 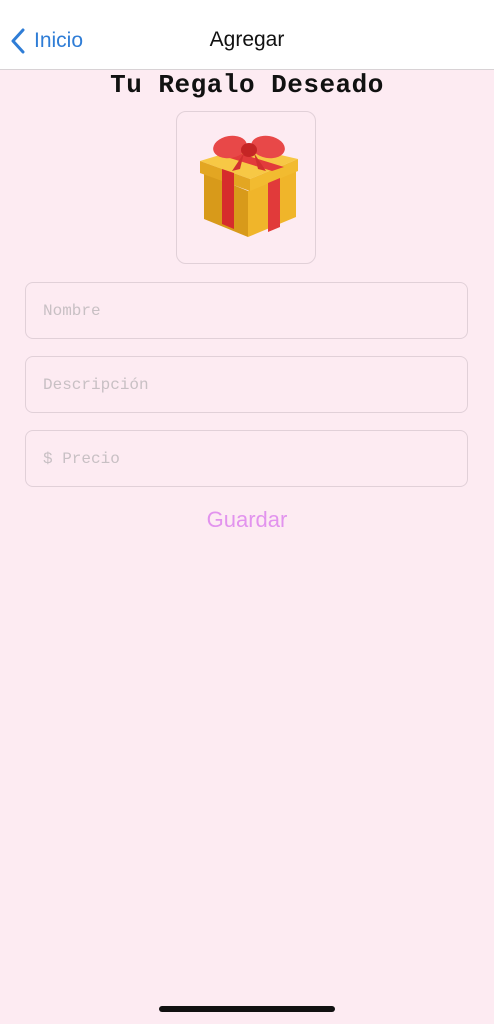 I want to click on page-title: Tu Regalo Deseado, so click(x=247, y=85).